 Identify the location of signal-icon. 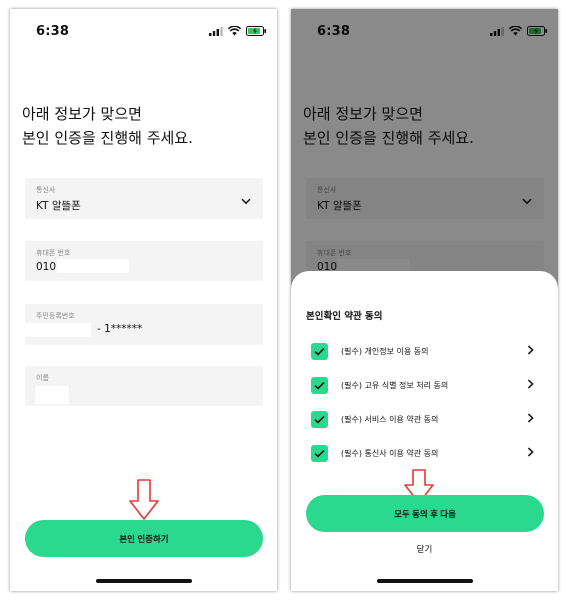
(216, 31).